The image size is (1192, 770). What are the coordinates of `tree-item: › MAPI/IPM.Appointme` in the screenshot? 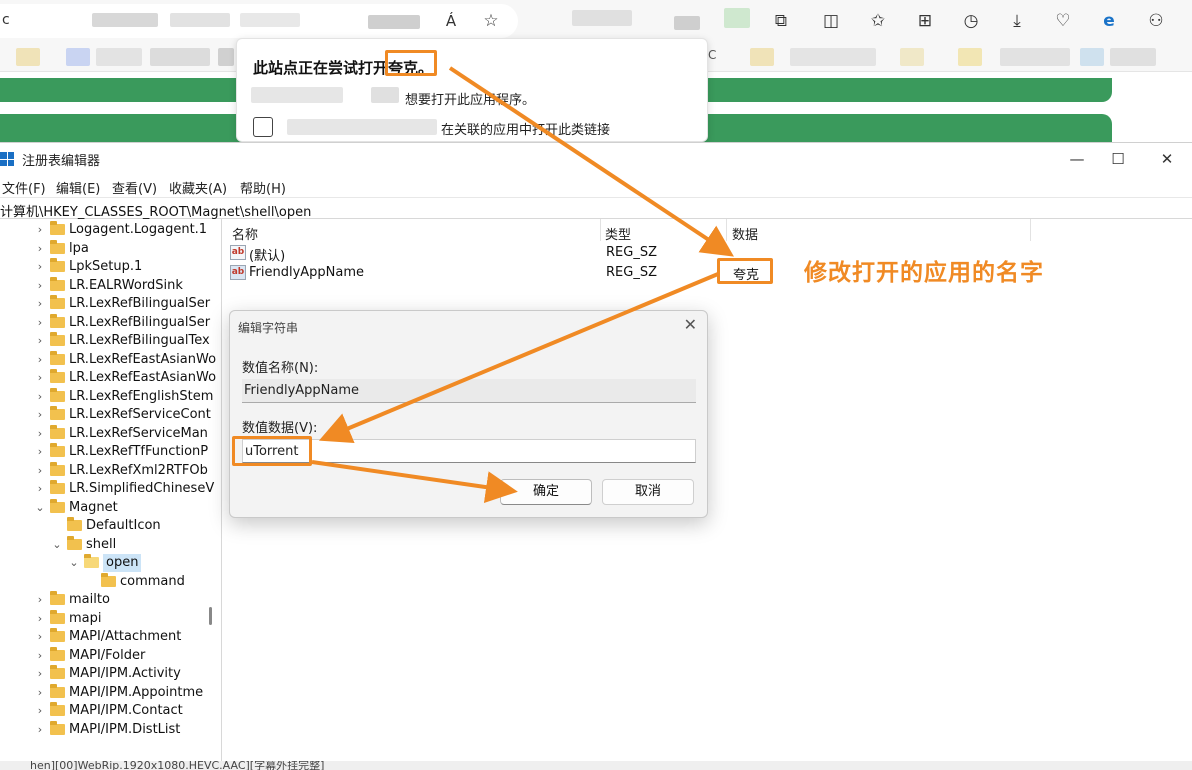 It's located at (110, 692).